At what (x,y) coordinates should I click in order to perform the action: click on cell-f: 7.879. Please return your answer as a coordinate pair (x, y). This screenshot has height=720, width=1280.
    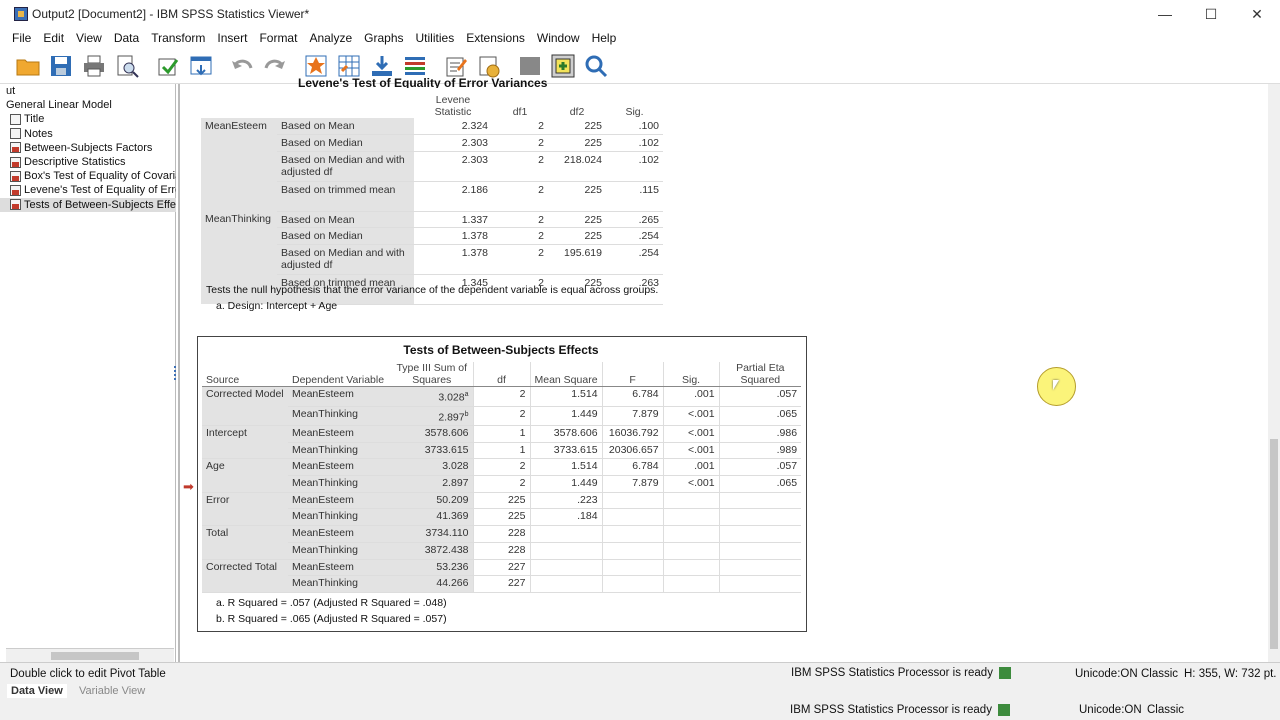
    Looking at the image, I should click on (632, 484).